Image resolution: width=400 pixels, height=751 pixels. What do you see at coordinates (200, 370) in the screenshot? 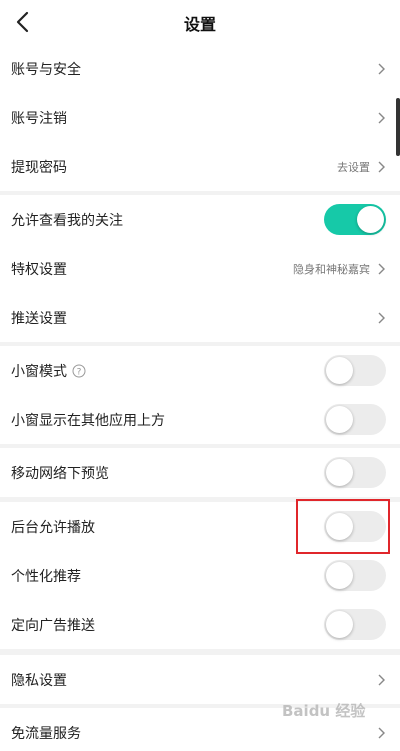
I see `mini-window-row: 小窗模式 ?` at bounding box center [200, 370].